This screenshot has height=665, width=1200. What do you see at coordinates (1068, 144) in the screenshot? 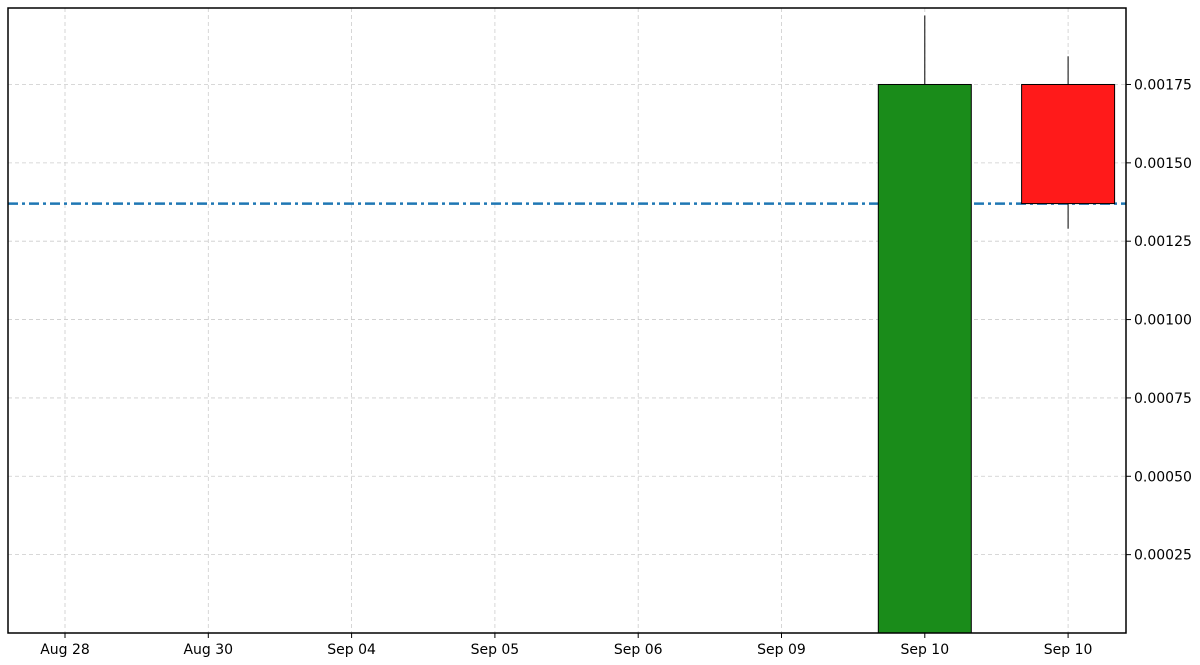
I see `candle-body-down` at bounding box center [1068, 144].